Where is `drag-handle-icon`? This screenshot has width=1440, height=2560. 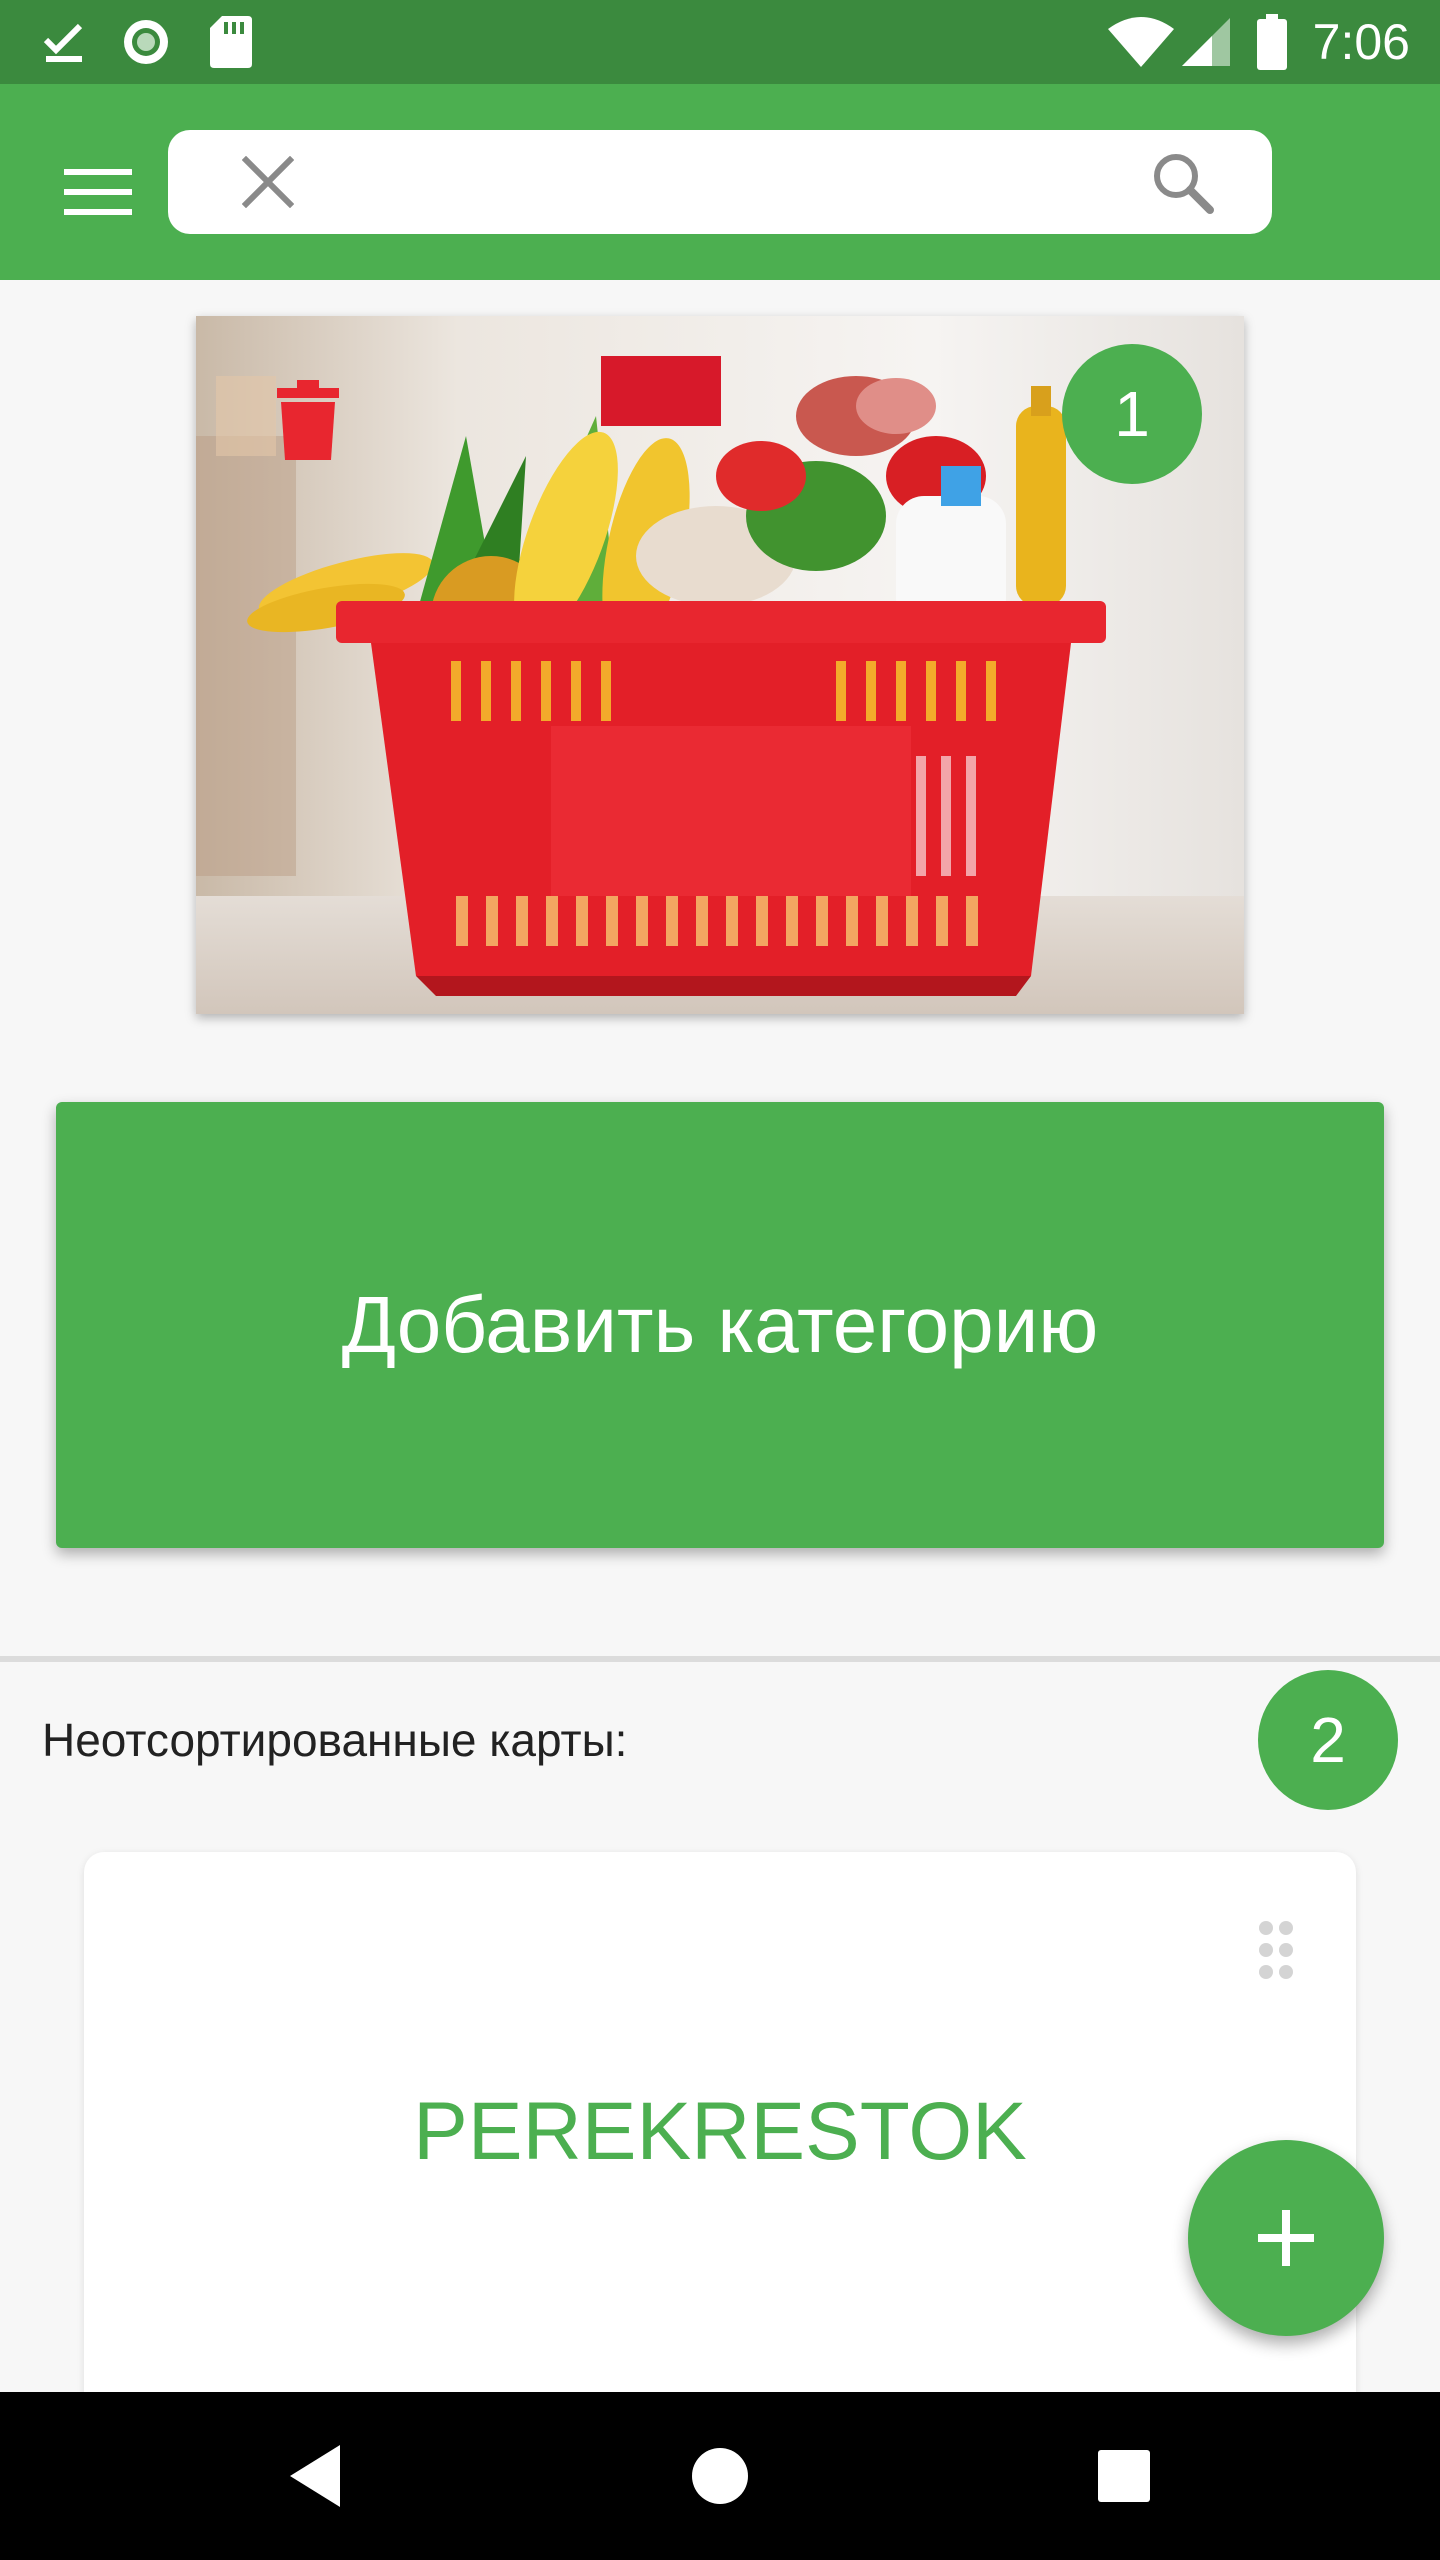
drag-handle-icon is located at coordinates (1276, 1950).